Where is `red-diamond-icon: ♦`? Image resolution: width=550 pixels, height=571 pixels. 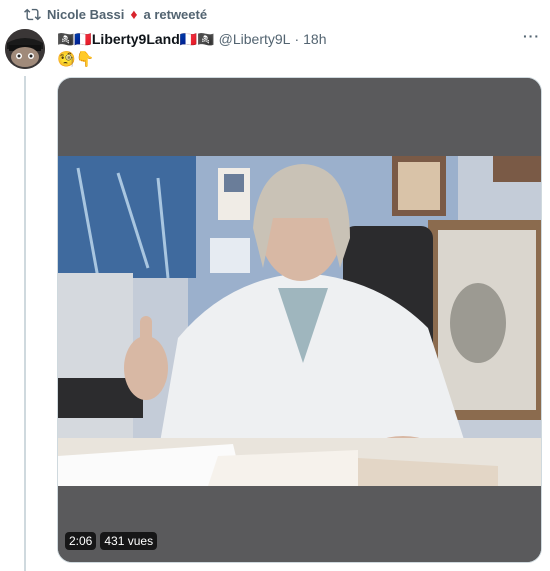 red-diamond-icon: ♦ is located at coordinates (134, 14).